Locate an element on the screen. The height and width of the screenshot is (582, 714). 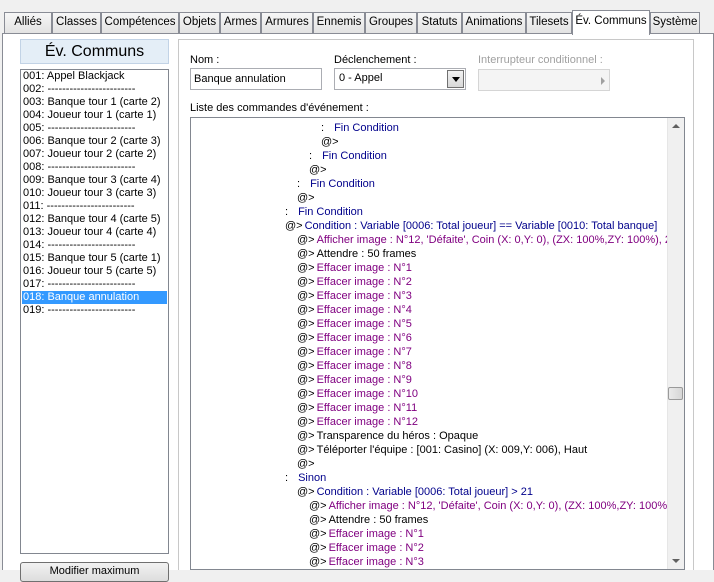
list-item: 001: Appel Blackjack is located at coordinates (94, 76).